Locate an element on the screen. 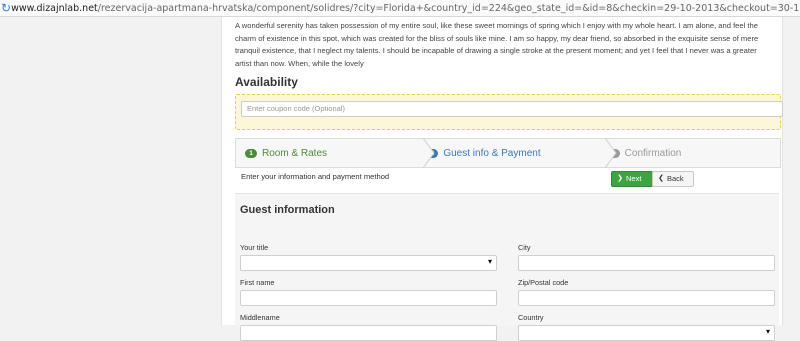 This screenshot has width=800, height=341. step-number-badge: 1 is located at coordinates (251, 153).